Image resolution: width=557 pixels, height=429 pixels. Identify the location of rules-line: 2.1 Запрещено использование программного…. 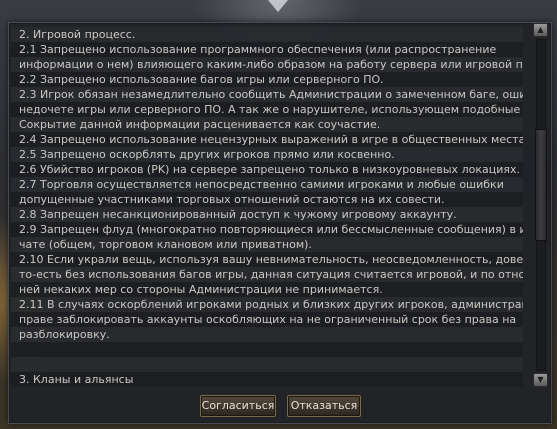
(267, 49).